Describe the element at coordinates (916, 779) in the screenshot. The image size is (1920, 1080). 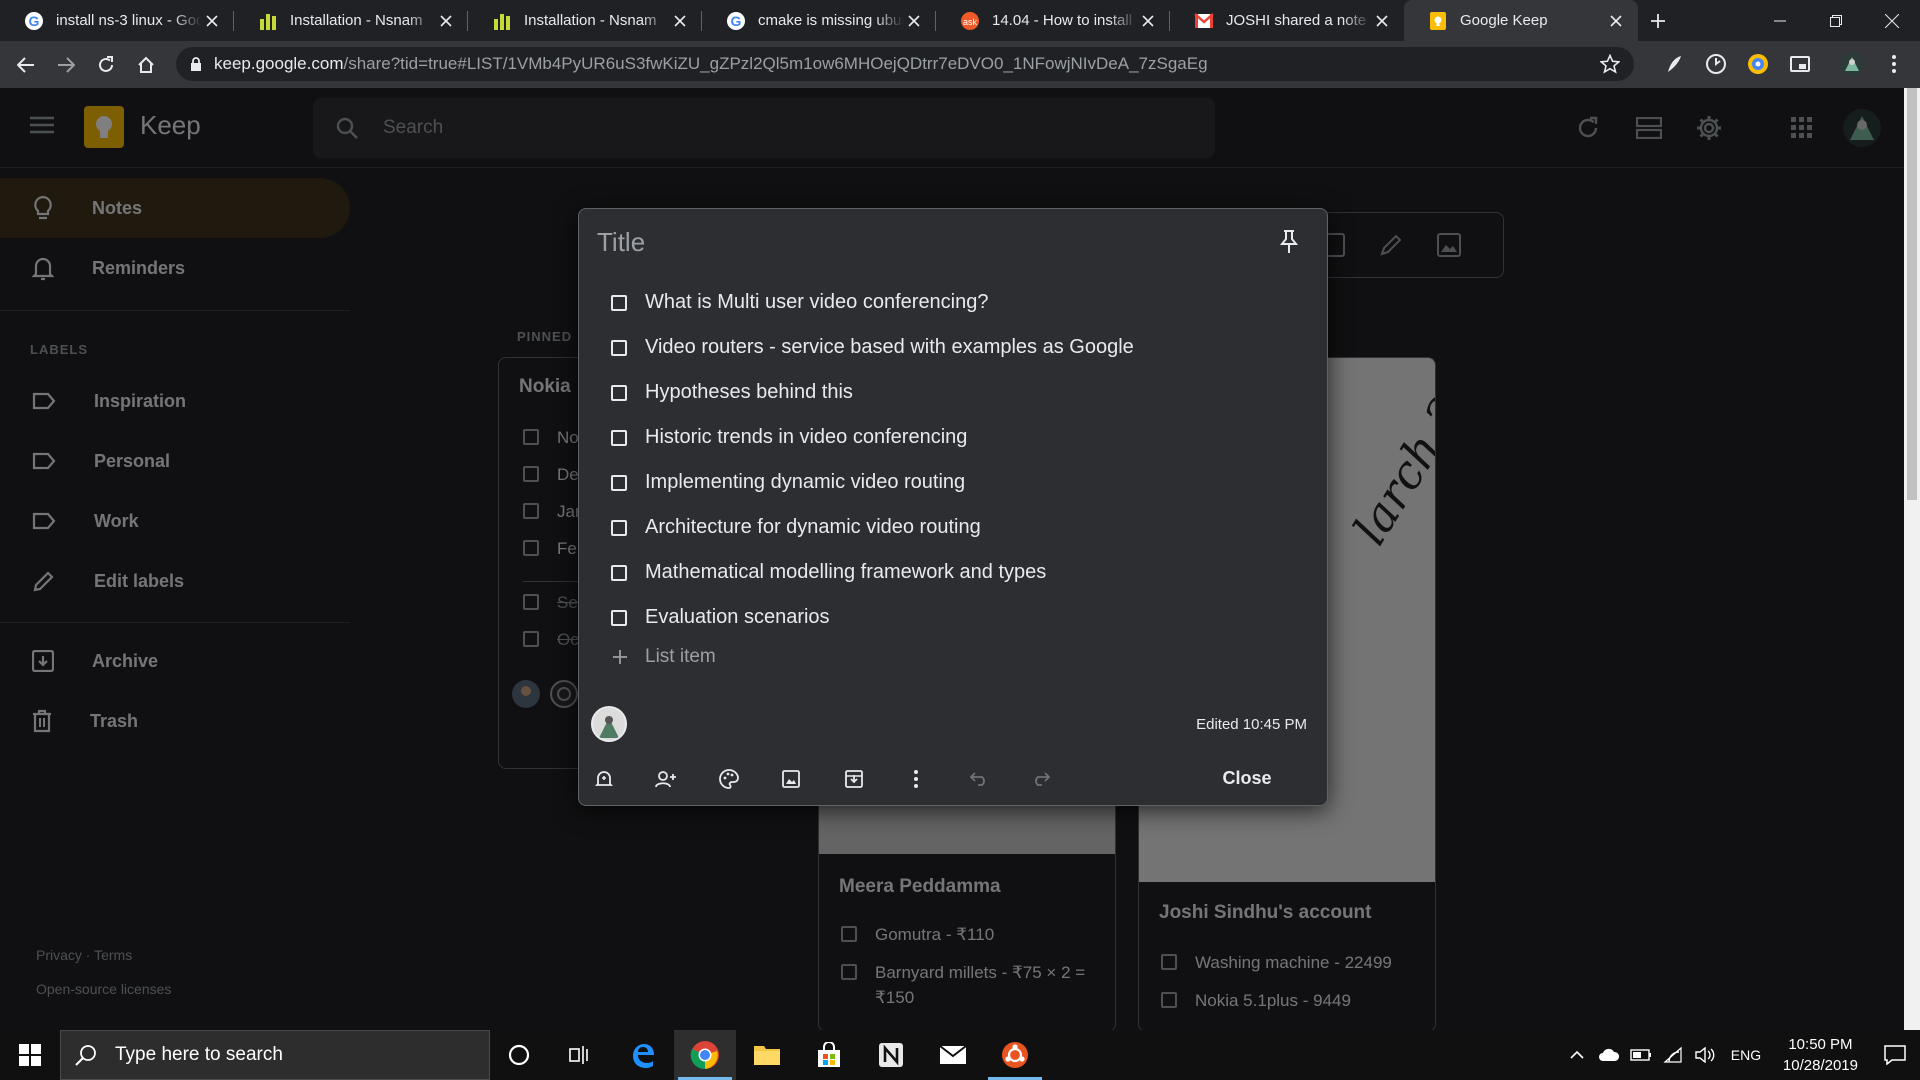
I see `more-options-icon` at that location.